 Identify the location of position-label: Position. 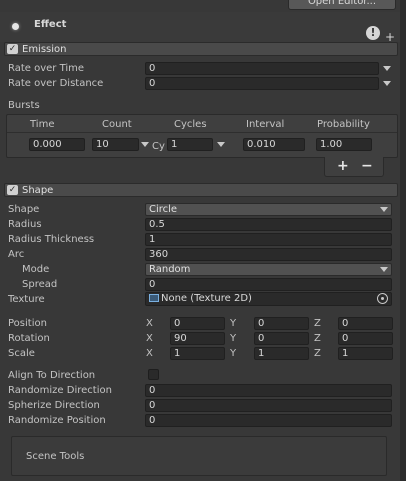
(27, 323).